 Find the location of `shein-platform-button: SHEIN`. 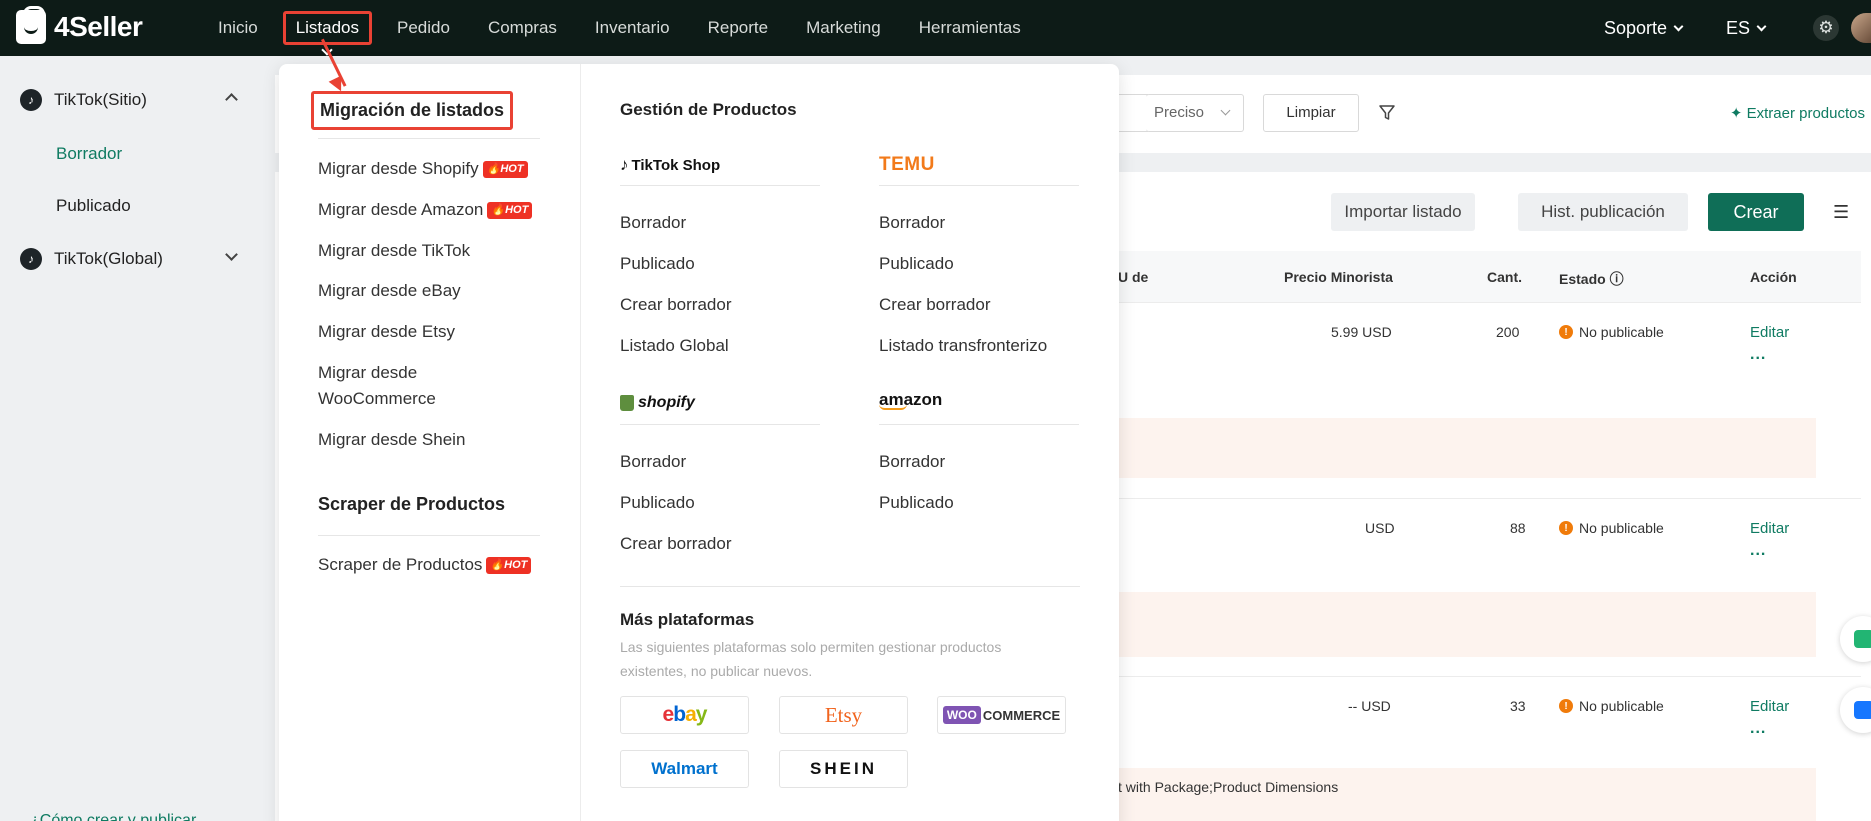

shein-platform-button: SHEIN is located at coordinates (843, 769).